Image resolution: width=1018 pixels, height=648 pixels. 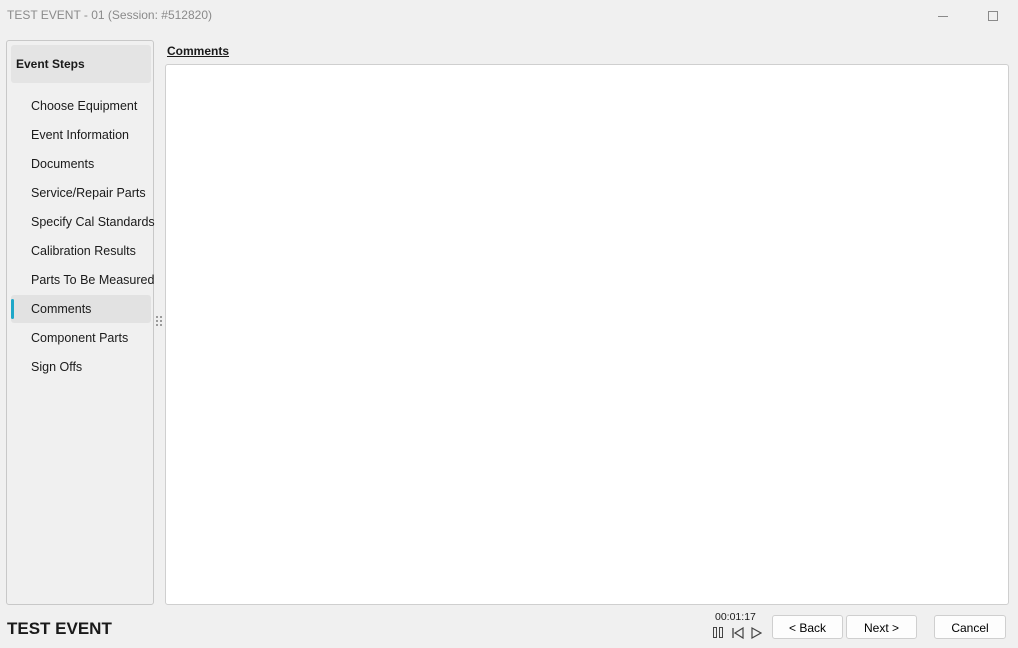 I want to click on step-event-information: Event Information, so click(x=81, y=135).